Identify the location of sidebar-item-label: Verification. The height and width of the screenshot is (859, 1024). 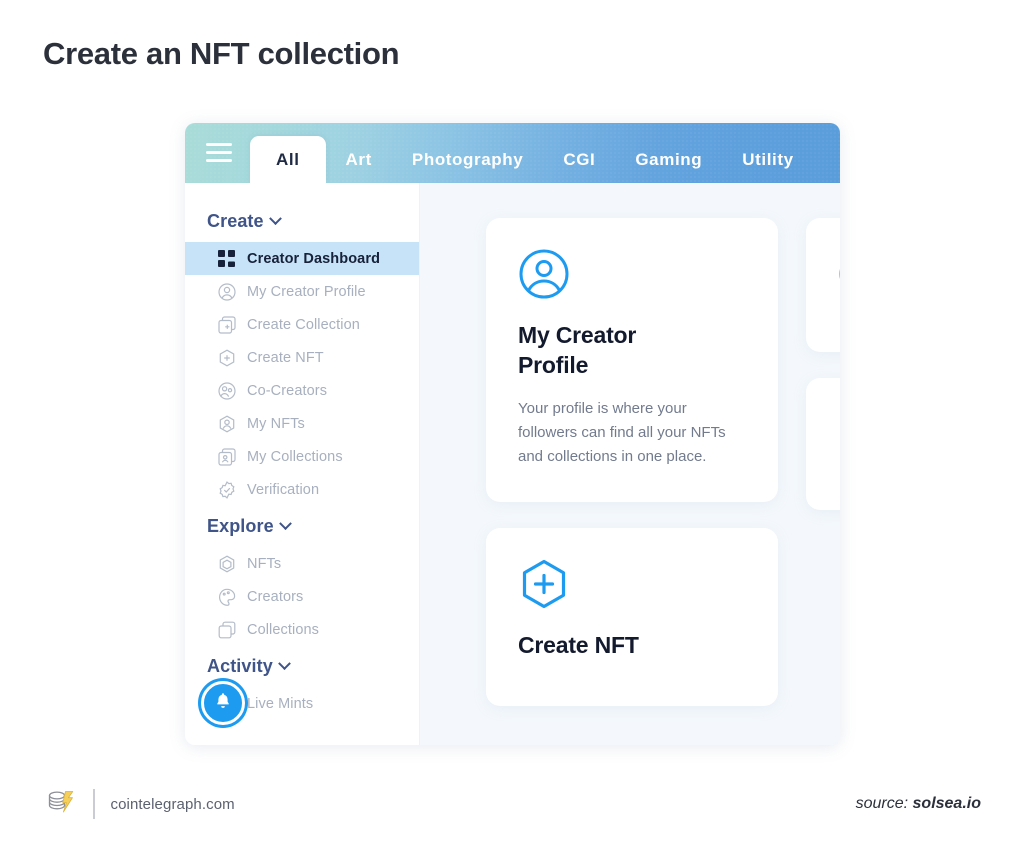
(283, 489).